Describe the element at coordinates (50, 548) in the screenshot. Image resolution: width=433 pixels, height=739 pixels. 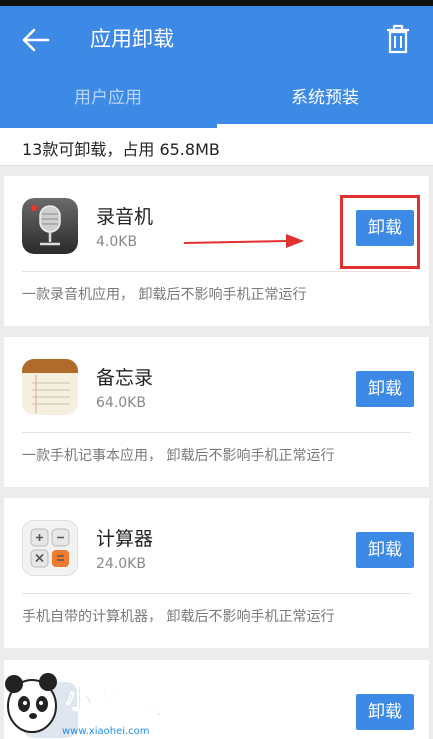
I see `calculator-icon` at that location.